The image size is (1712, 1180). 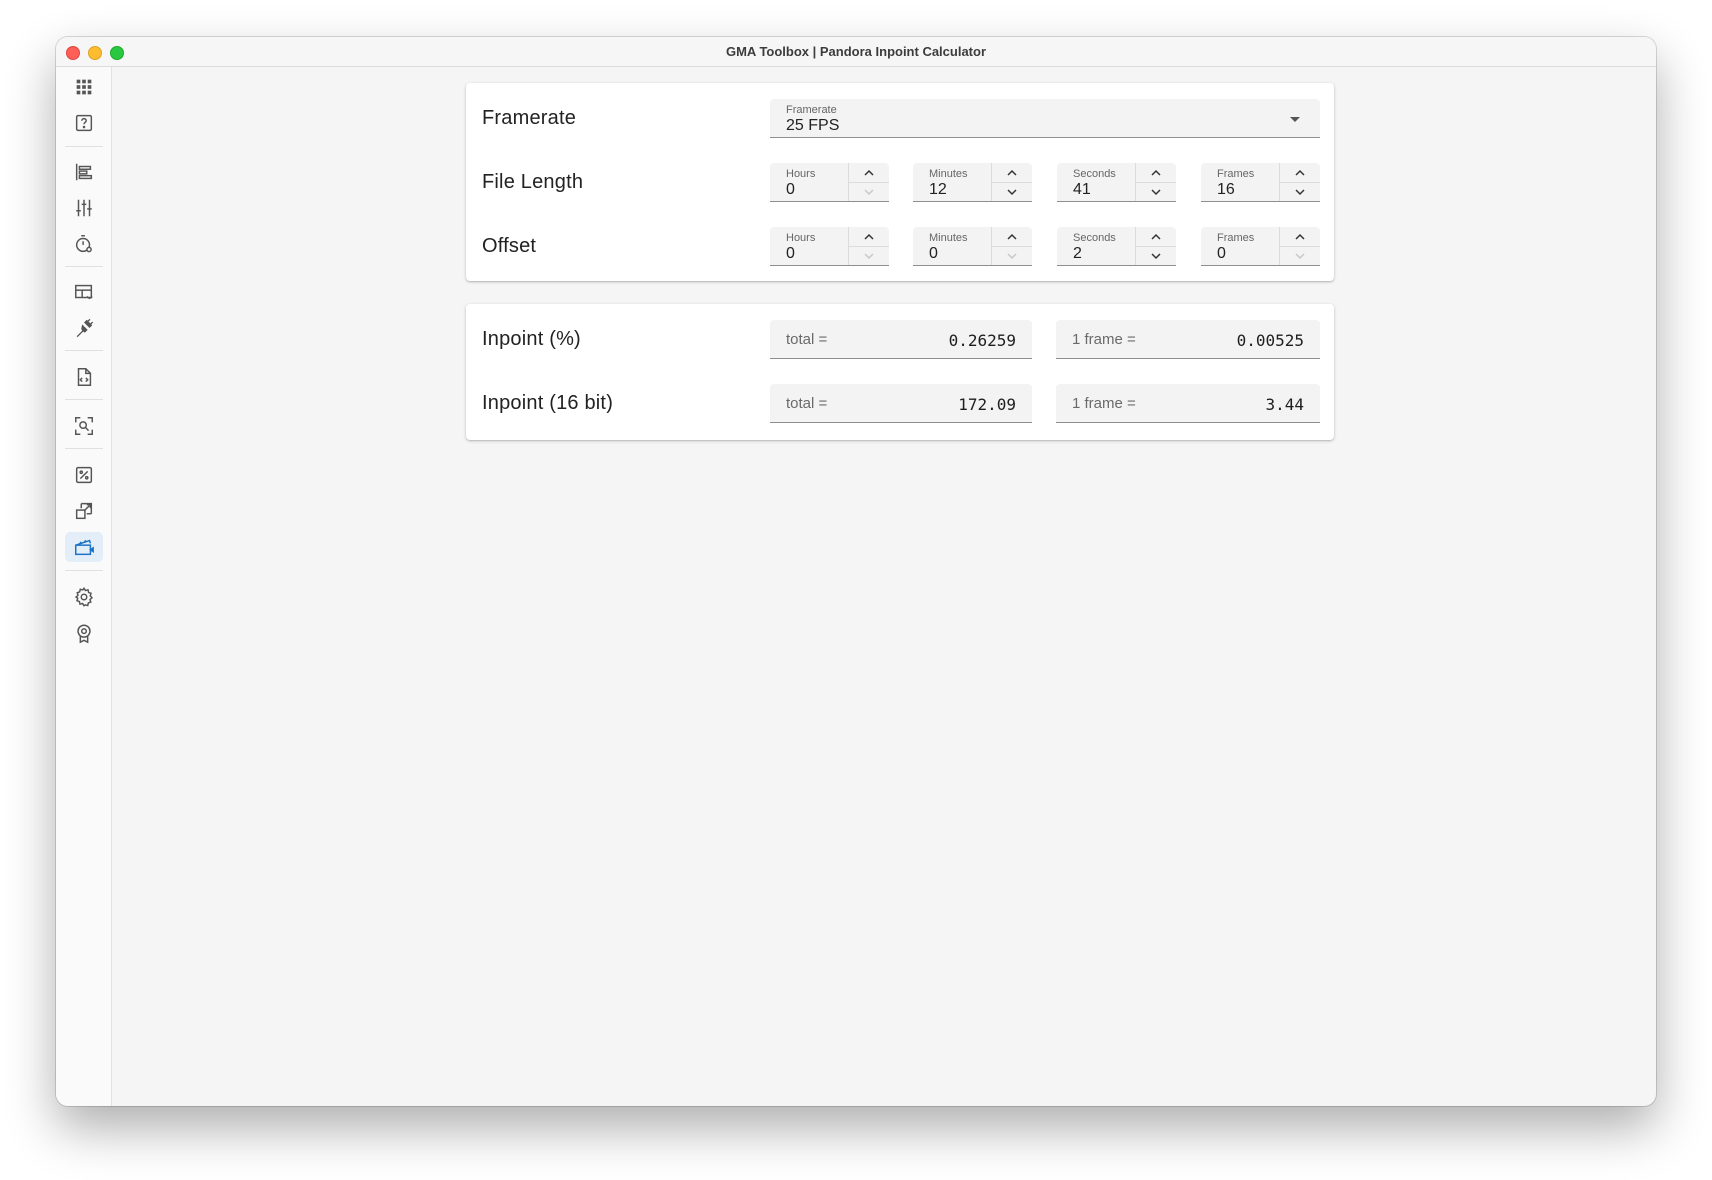 I want to click on file-length-frames-stepper: Frames 16, so click(x=1260, y=182).